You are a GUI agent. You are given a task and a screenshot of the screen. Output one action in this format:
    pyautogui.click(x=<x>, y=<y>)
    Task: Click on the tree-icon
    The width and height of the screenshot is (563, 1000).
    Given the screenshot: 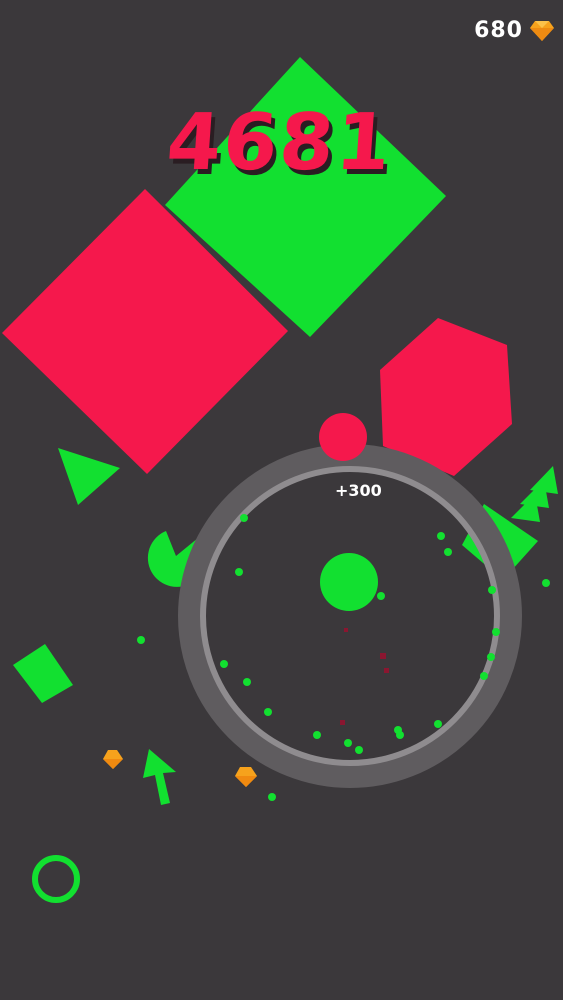 What is the action you would take?
    pyautogui.click(x=534, y=494)
    